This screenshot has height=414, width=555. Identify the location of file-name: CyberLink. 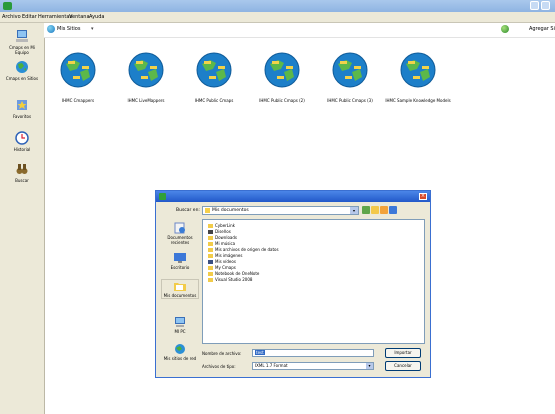
(225, 225).